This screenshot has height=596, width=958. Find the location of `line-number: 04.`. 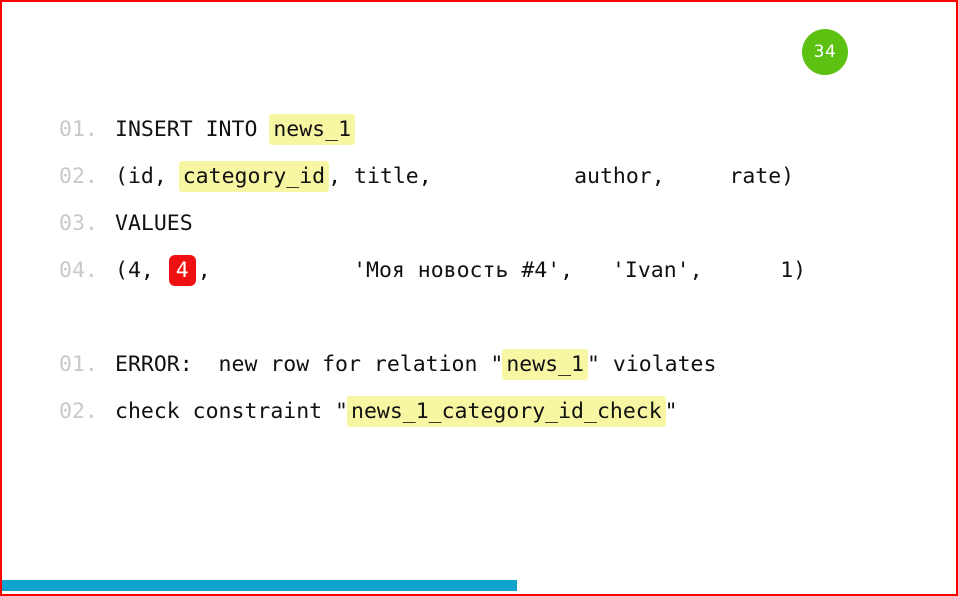

line-number: 04. is located at coordinates (78, 270).